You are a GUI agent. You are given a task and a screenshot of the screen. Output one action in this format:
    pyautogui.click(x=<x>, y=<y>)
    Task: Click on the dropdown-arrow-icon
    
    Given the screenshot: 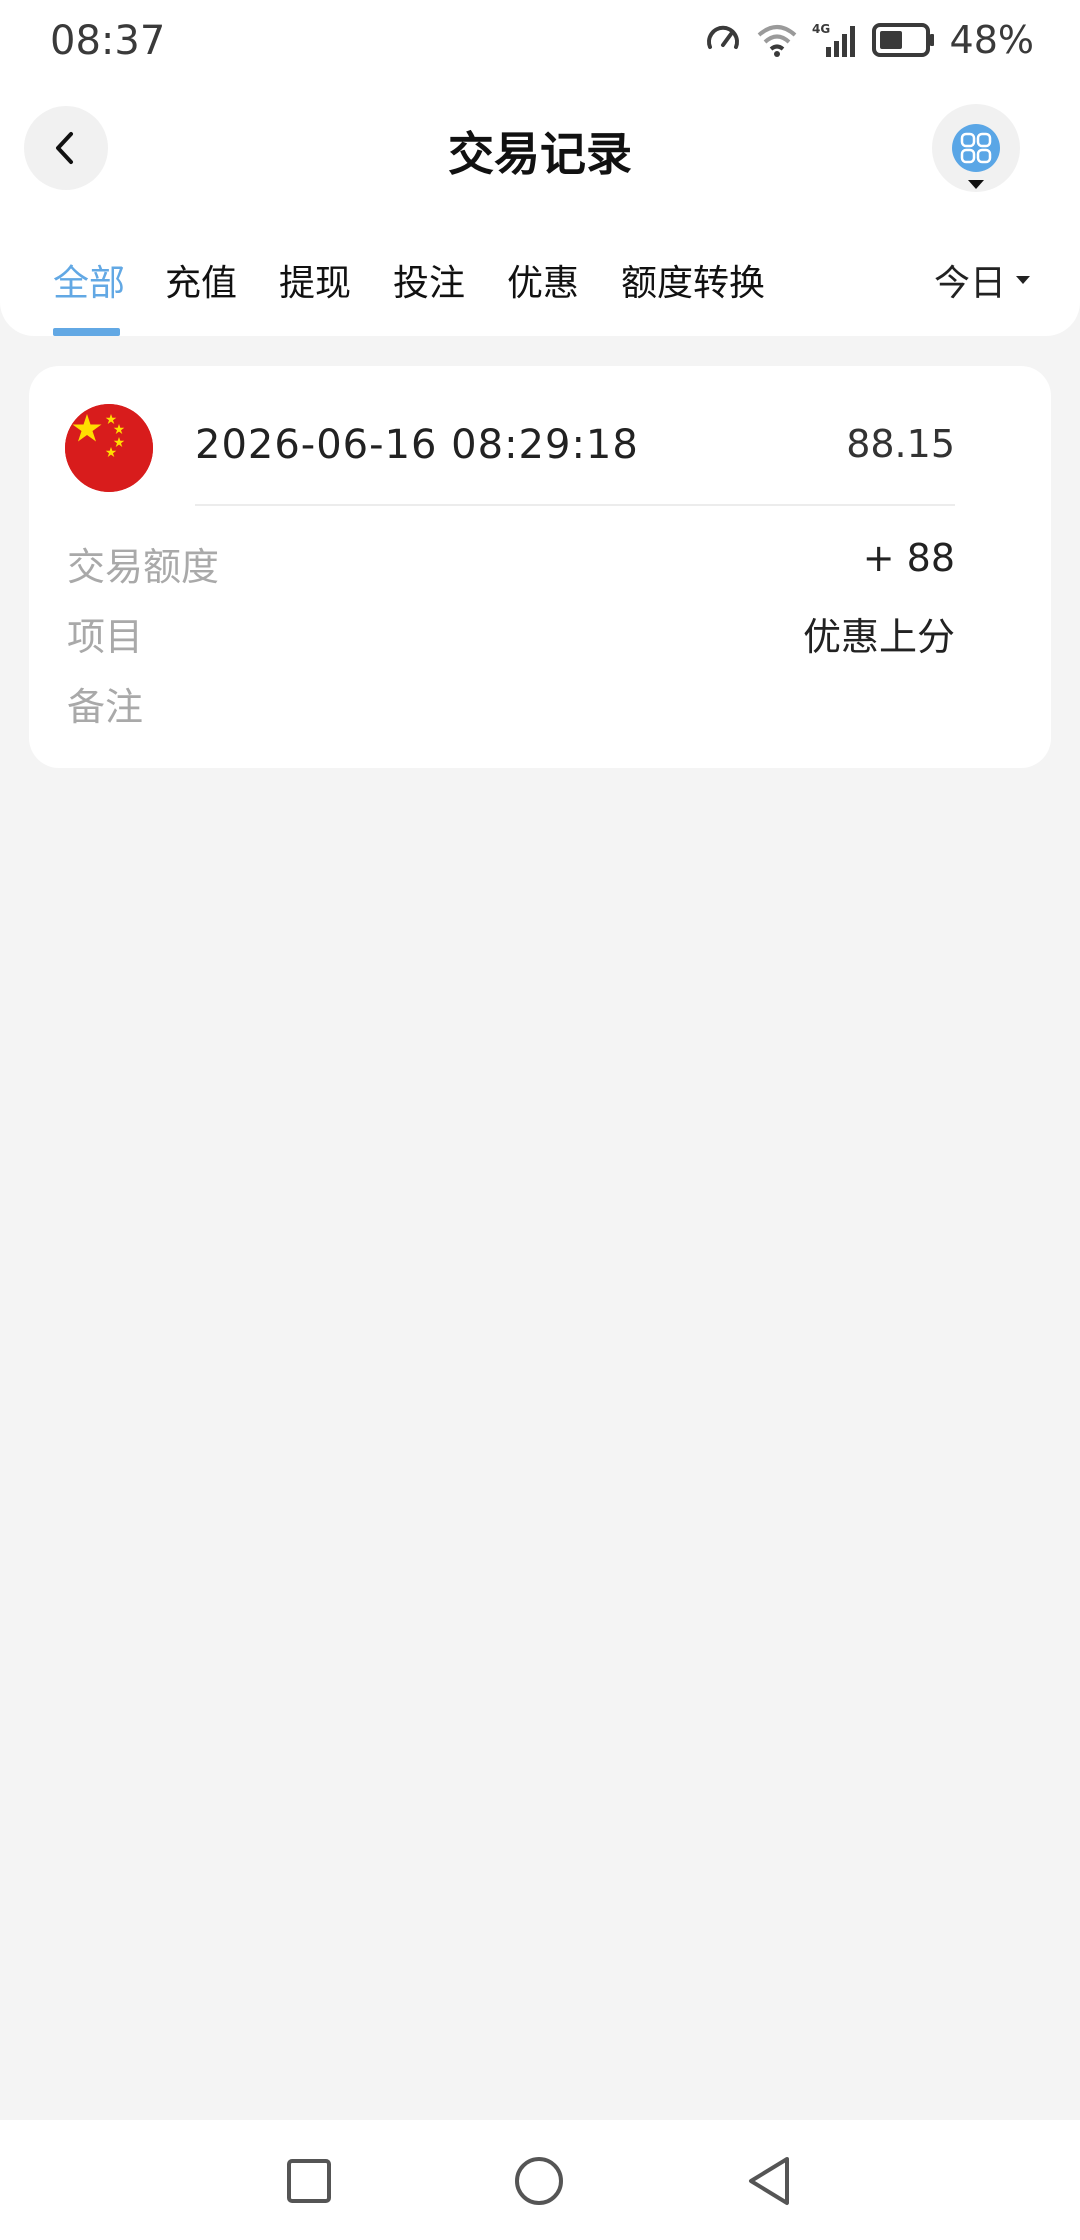 What is the action you would take?
    pyautogui.click(x=1023, y=280)
    